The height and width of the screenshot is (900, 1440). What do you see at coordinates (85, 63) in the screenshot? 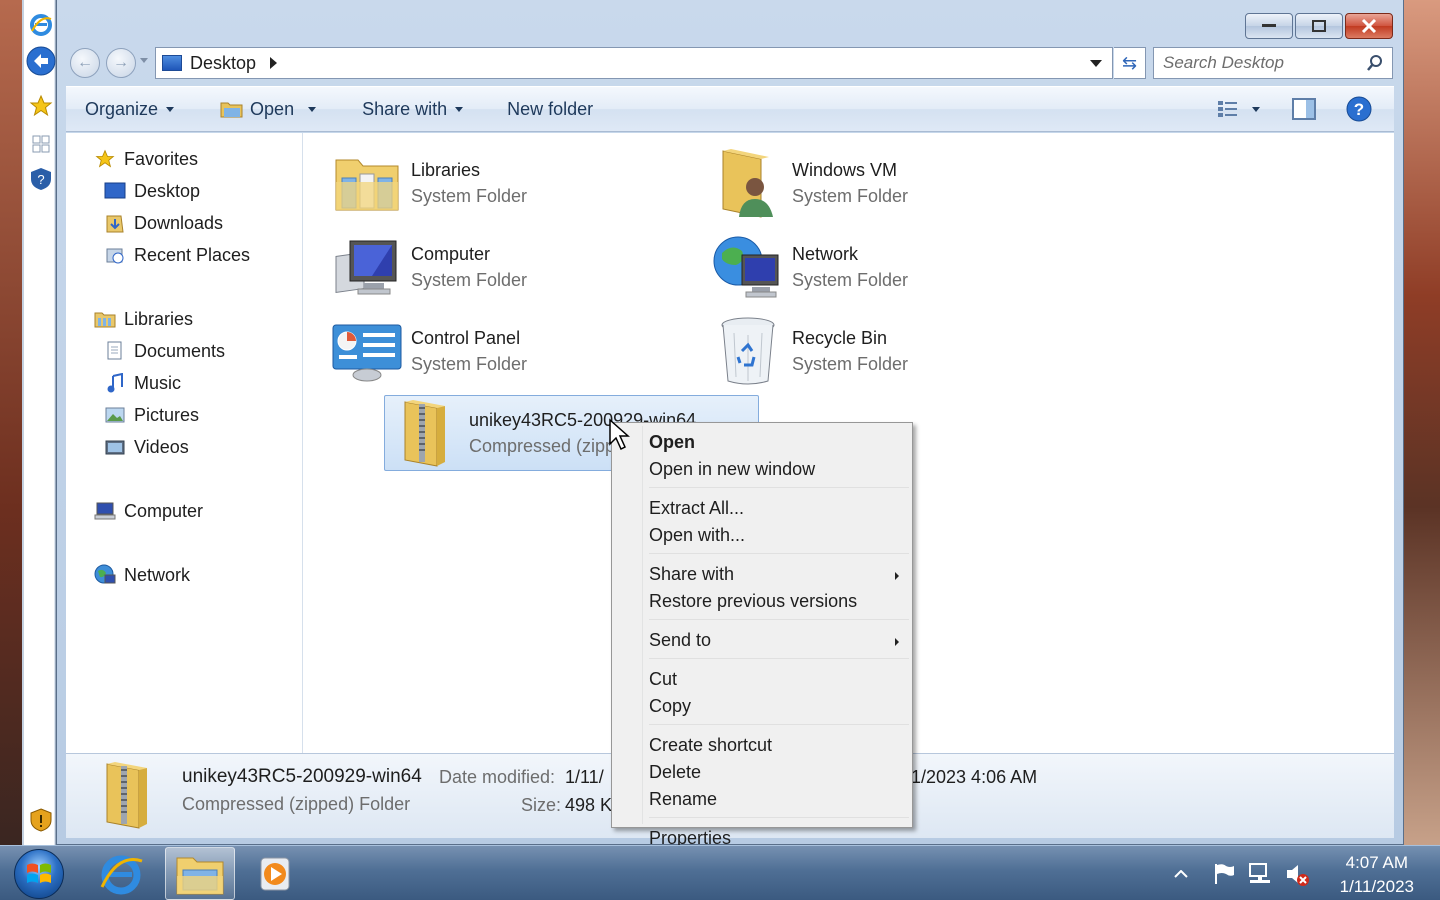
I see `back-button: ←` at bounding box center [85, 63].